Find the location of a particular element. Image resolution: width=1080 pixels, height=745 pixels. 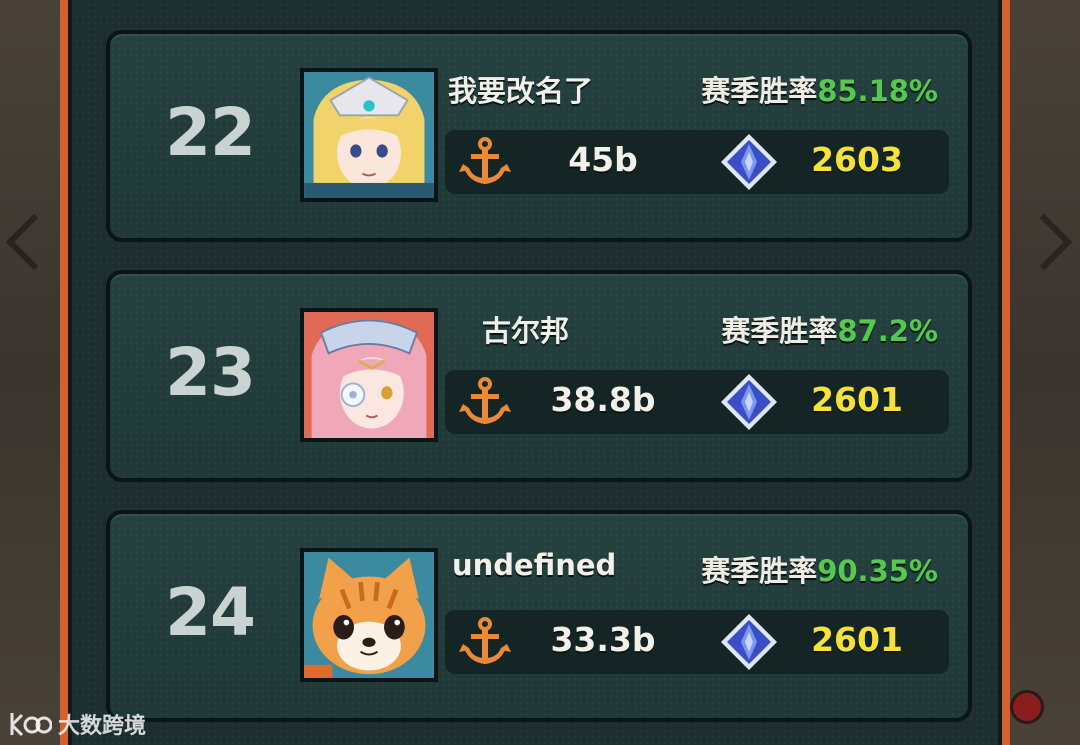

orange-cat-avatar is located at coordinates (369, 615).